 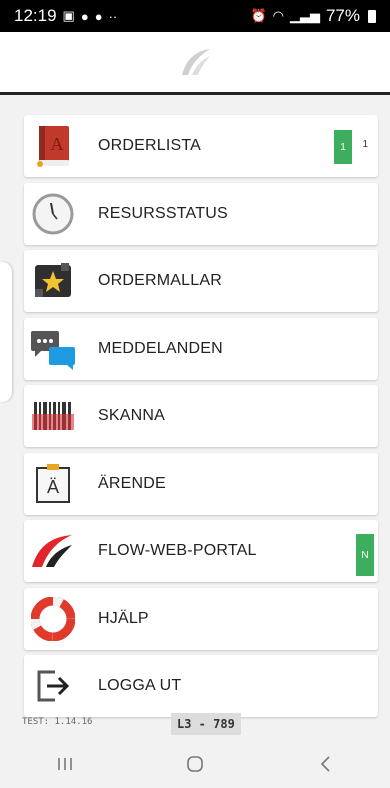 I want to click on battery-percent: 77%, so click(x=342, y=15).